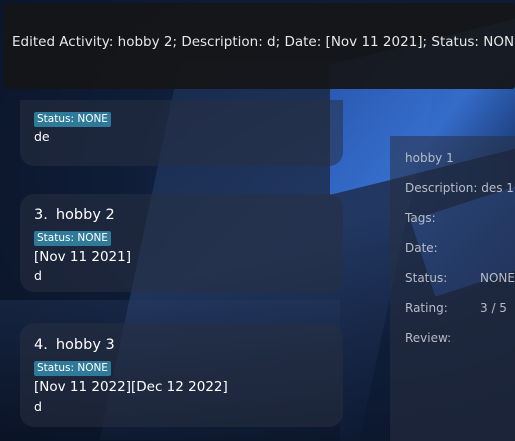 Image resolution: width=515 pixels, height=441 pixels. I want to click on activity-card: Status: NONE de, so click(181, 133).